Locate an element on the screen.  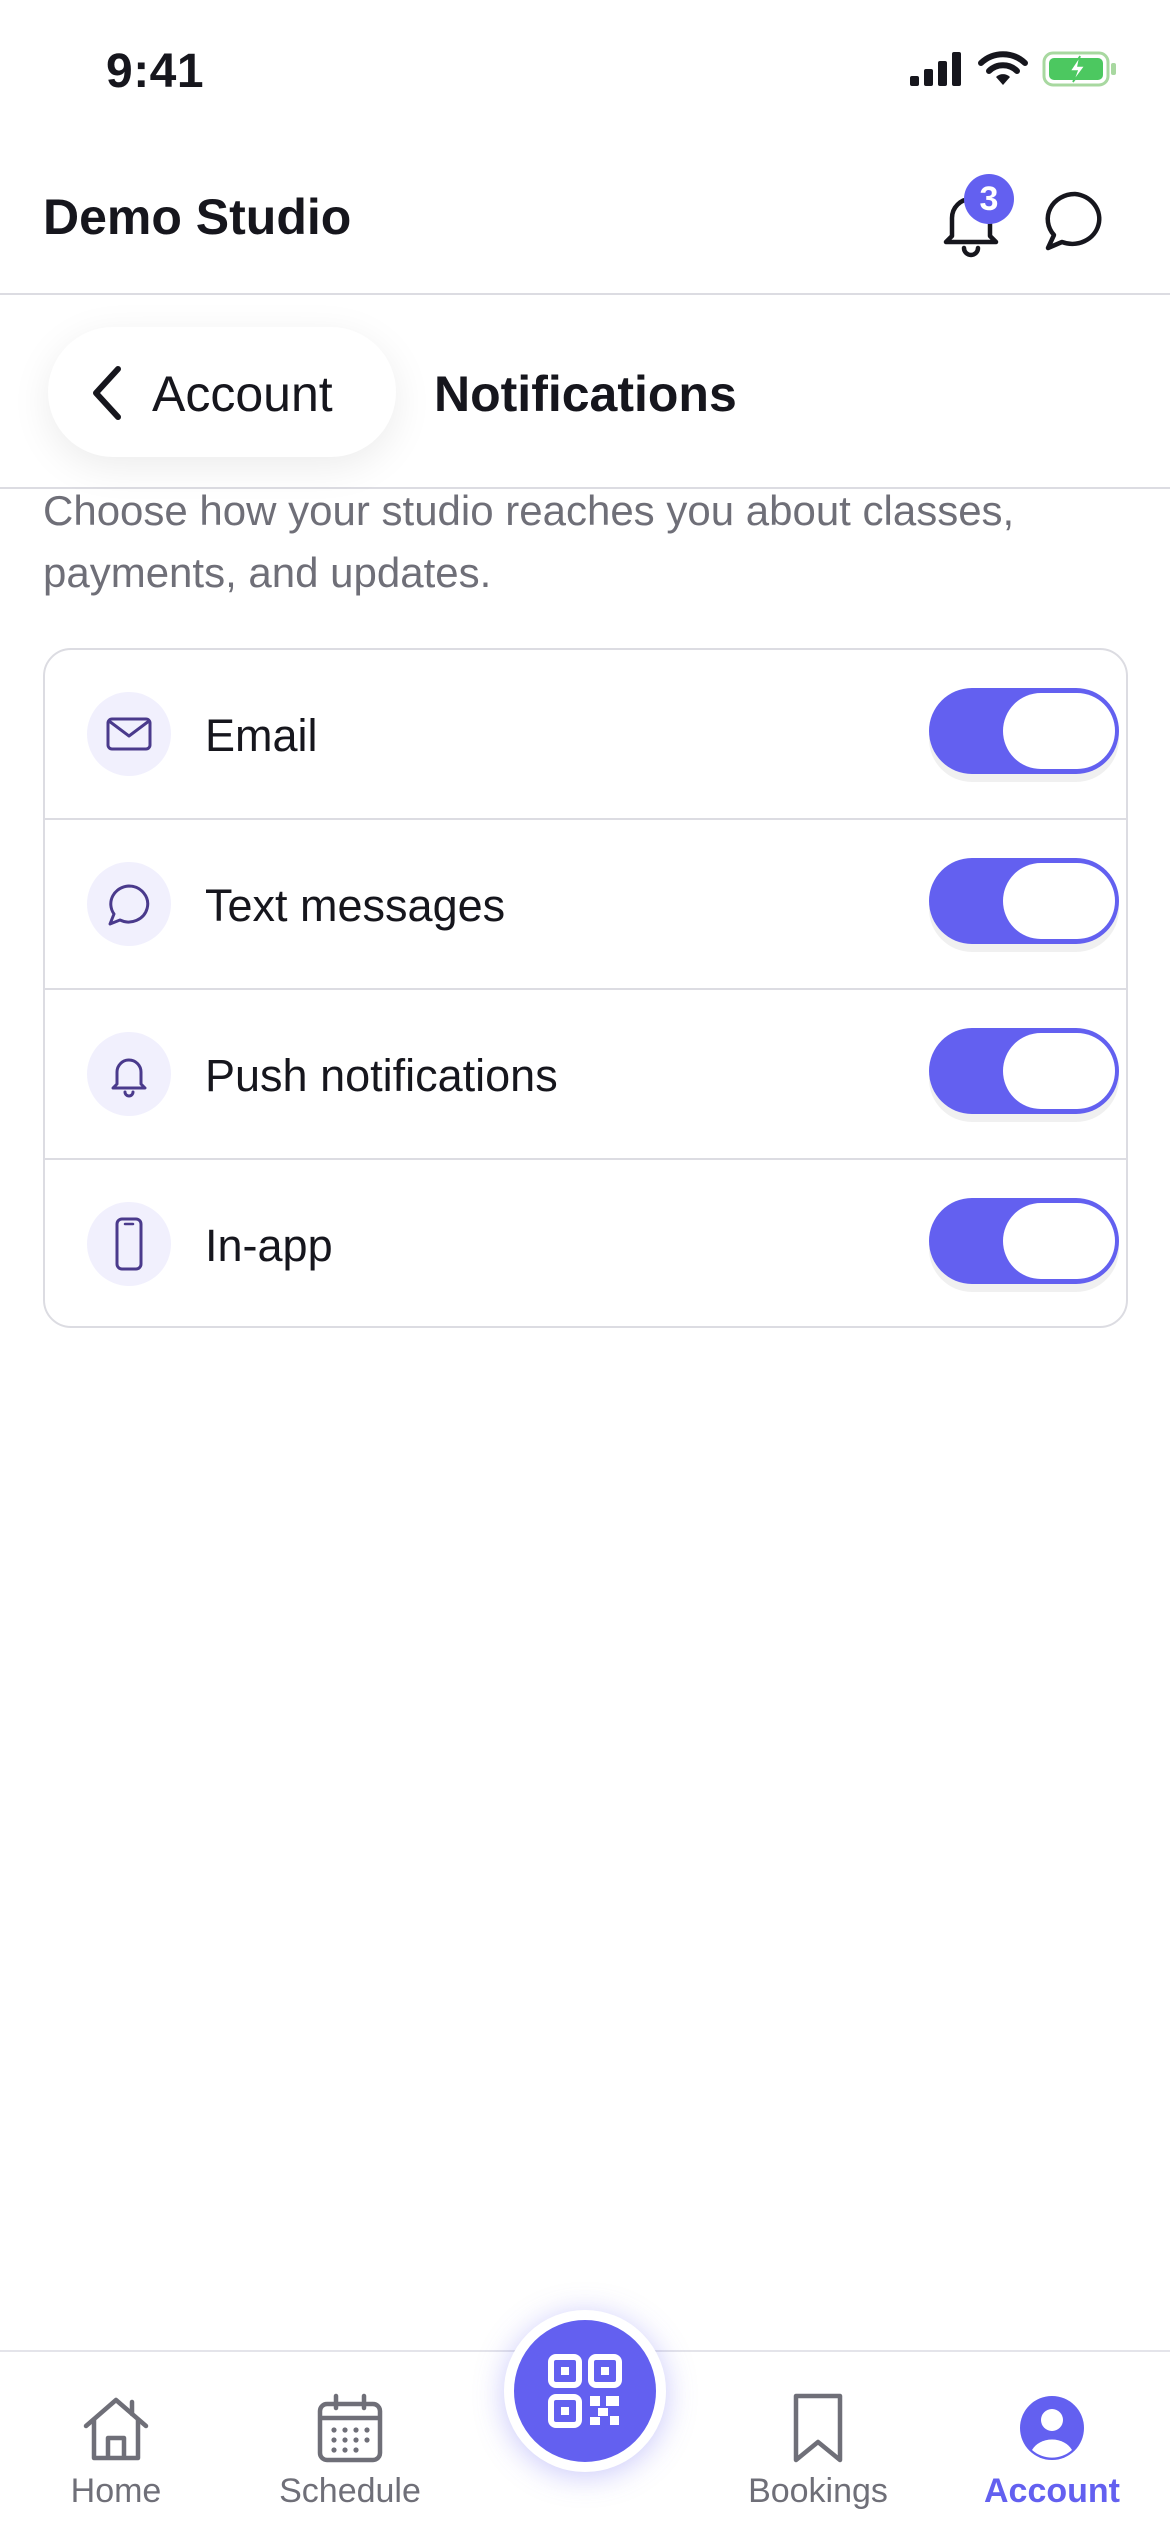
setting-row-push-notifications: Push notifications is located at coordinates (585, 1075).